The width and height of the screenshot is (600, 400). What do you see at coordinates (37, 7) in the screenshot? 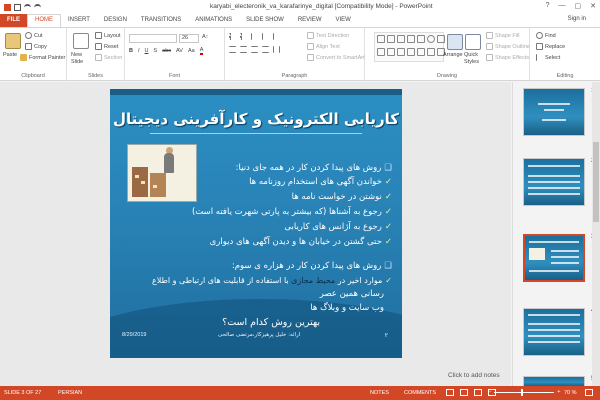
I see `redo-icon` at bounding box center [37, 7].